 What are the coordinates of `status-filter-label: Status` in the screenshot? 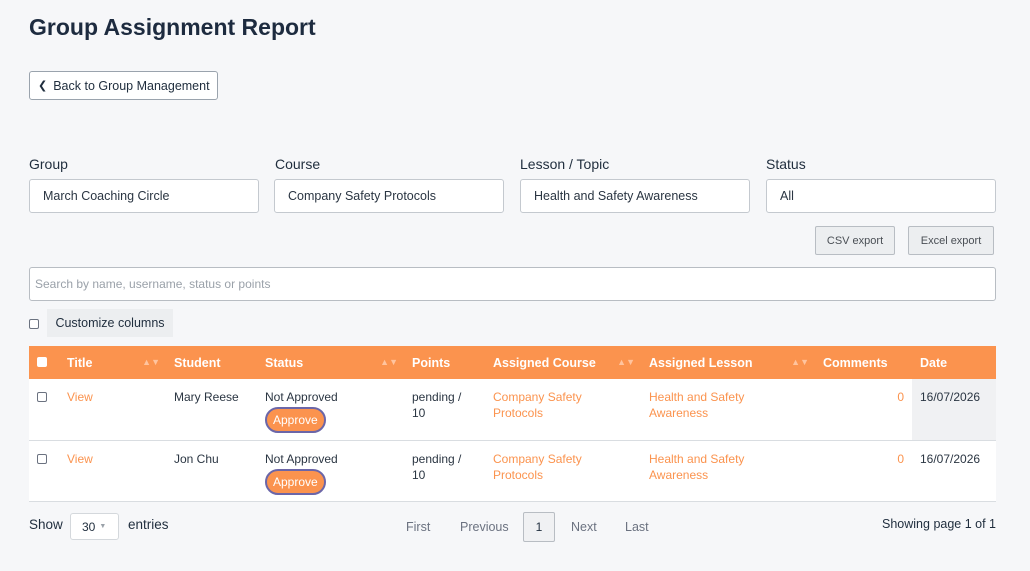 It's located at (786, 164).